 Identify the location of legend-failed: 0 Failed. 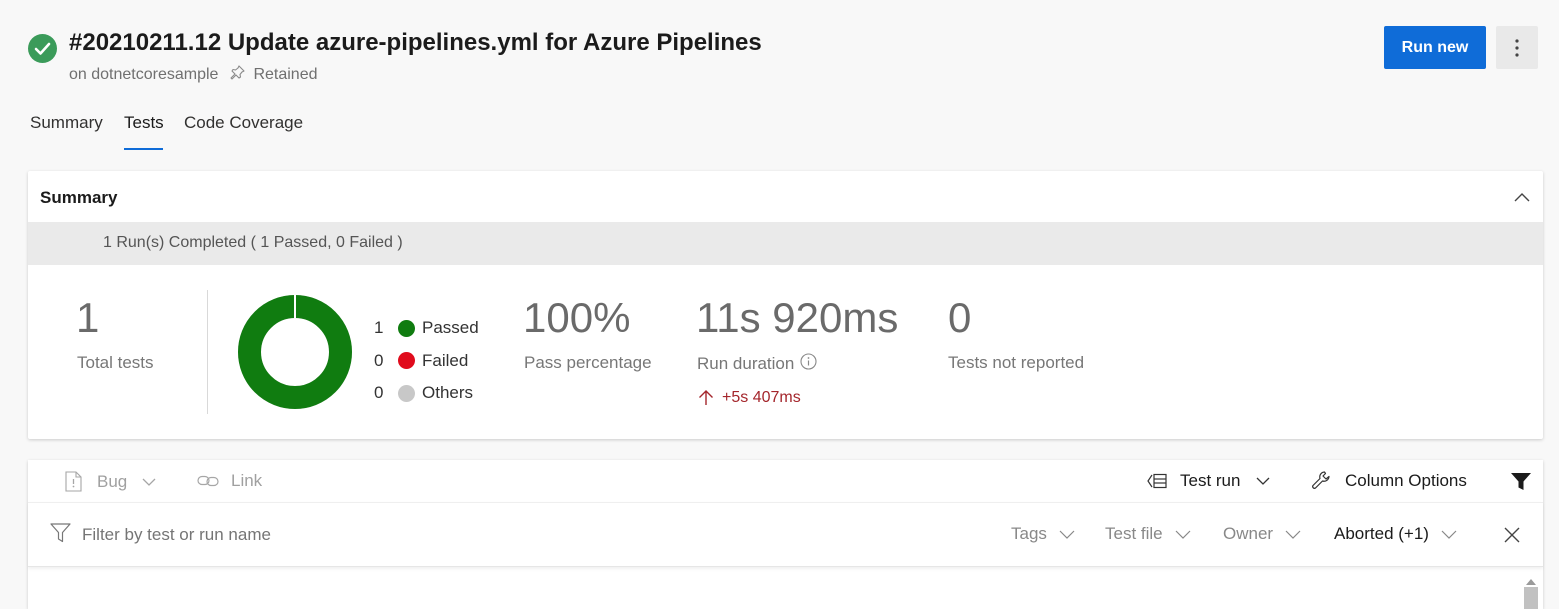
(421, 360).